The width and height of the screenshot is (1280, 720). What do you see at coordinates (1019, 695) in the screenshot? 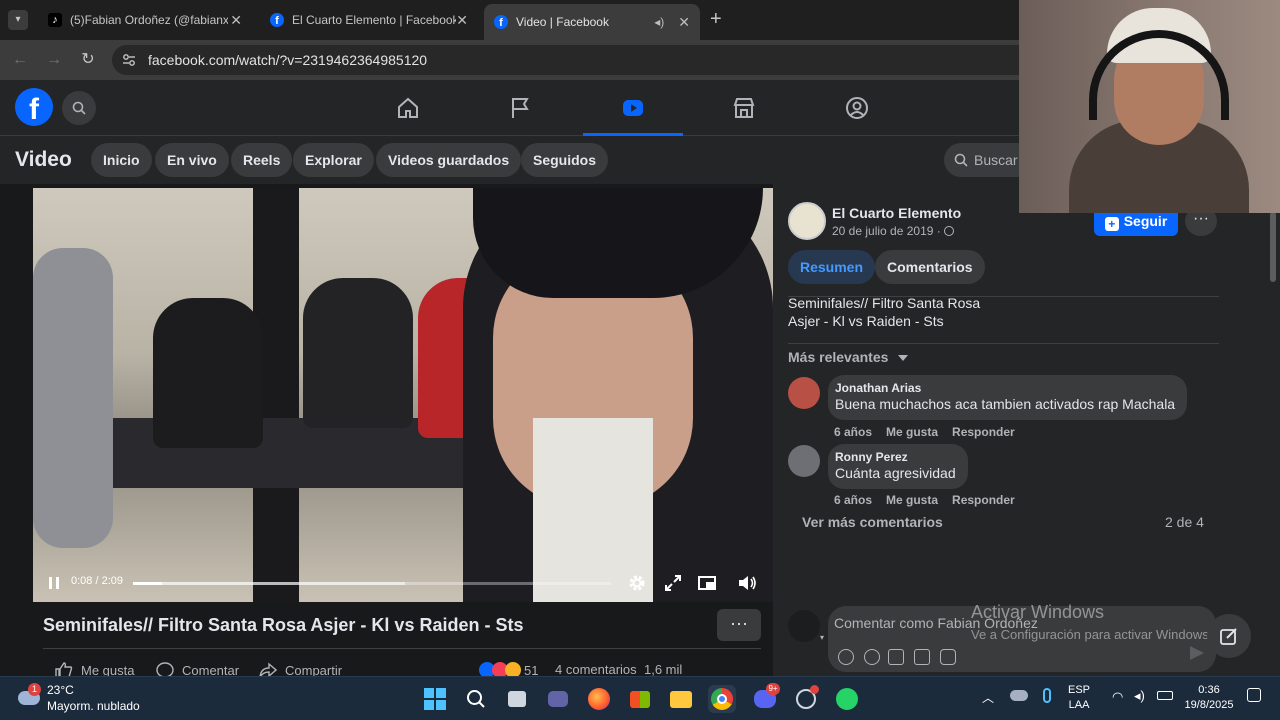
I see `onedrive-icon` at bounding box center [1019, 695].